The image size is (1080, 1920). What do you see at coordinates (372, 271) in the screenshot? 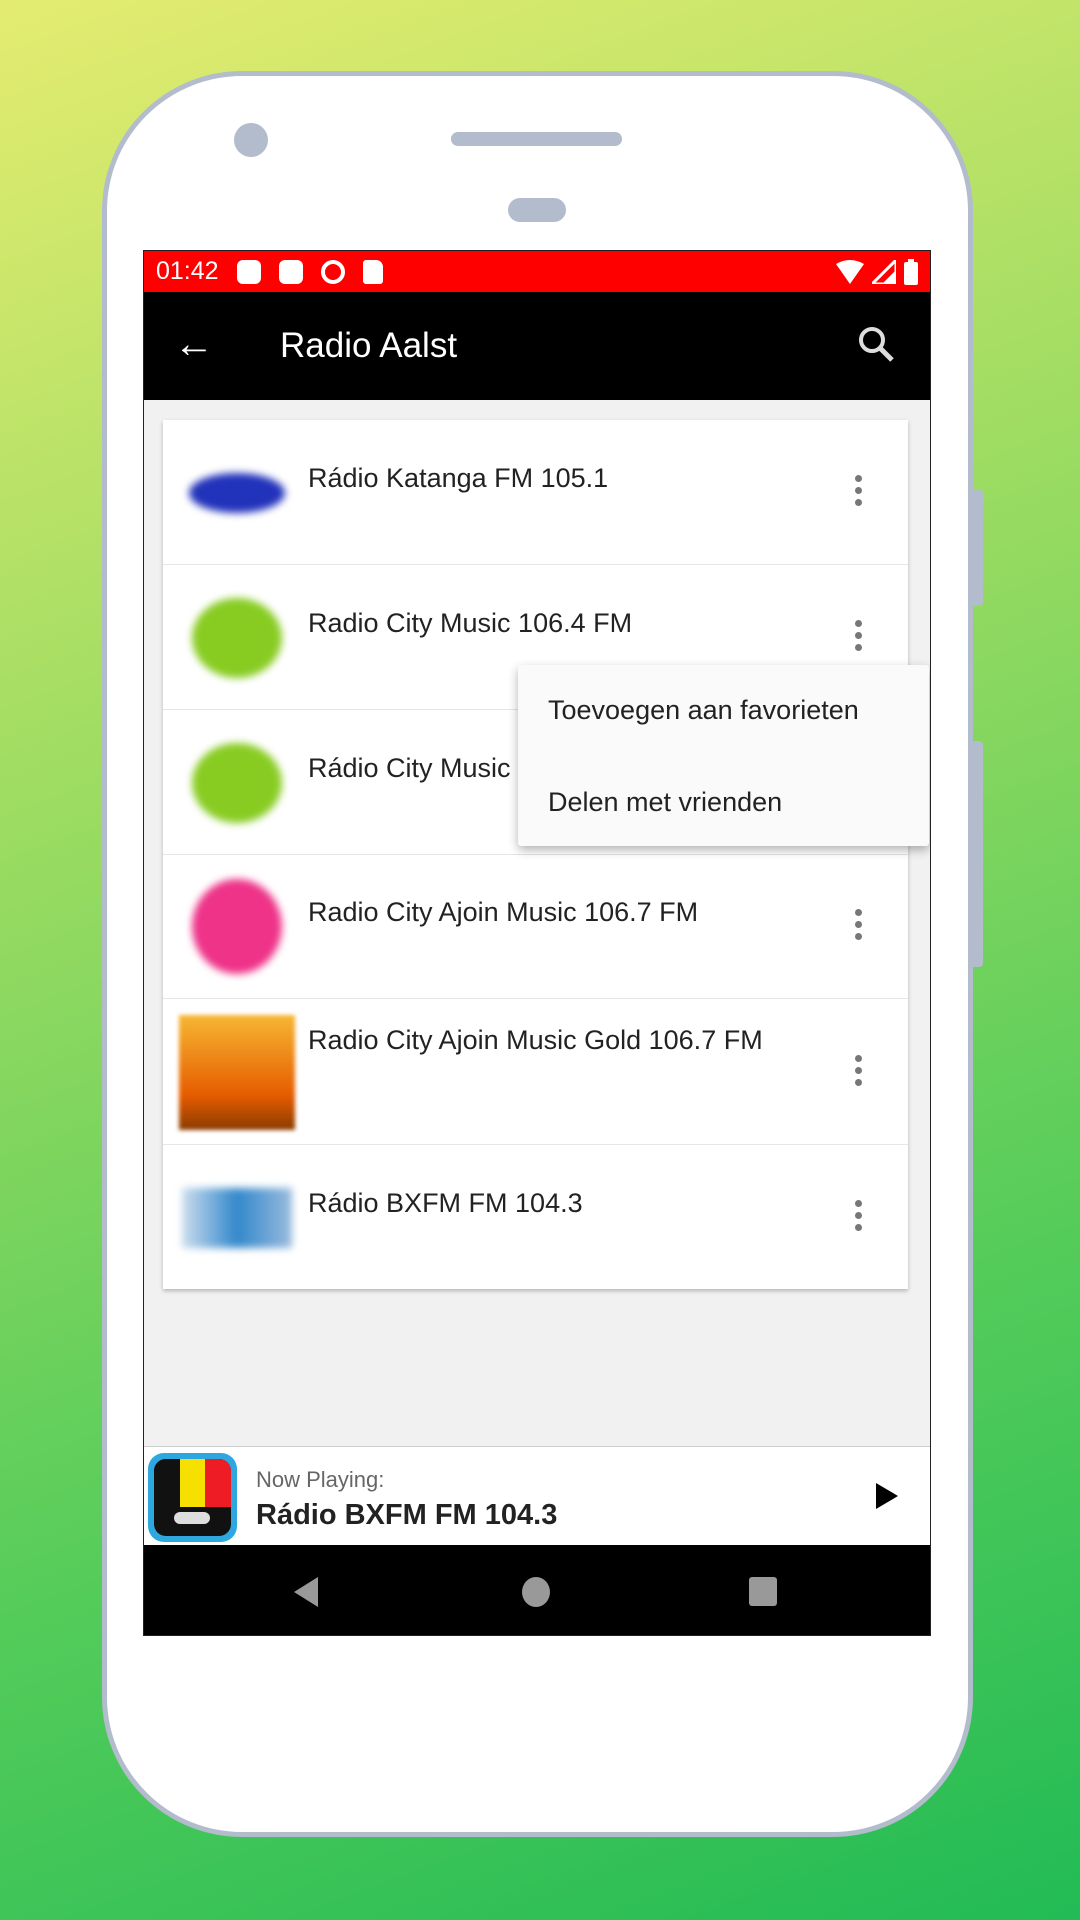
I see `sd-card-icon` at bounding box center [372, 271].